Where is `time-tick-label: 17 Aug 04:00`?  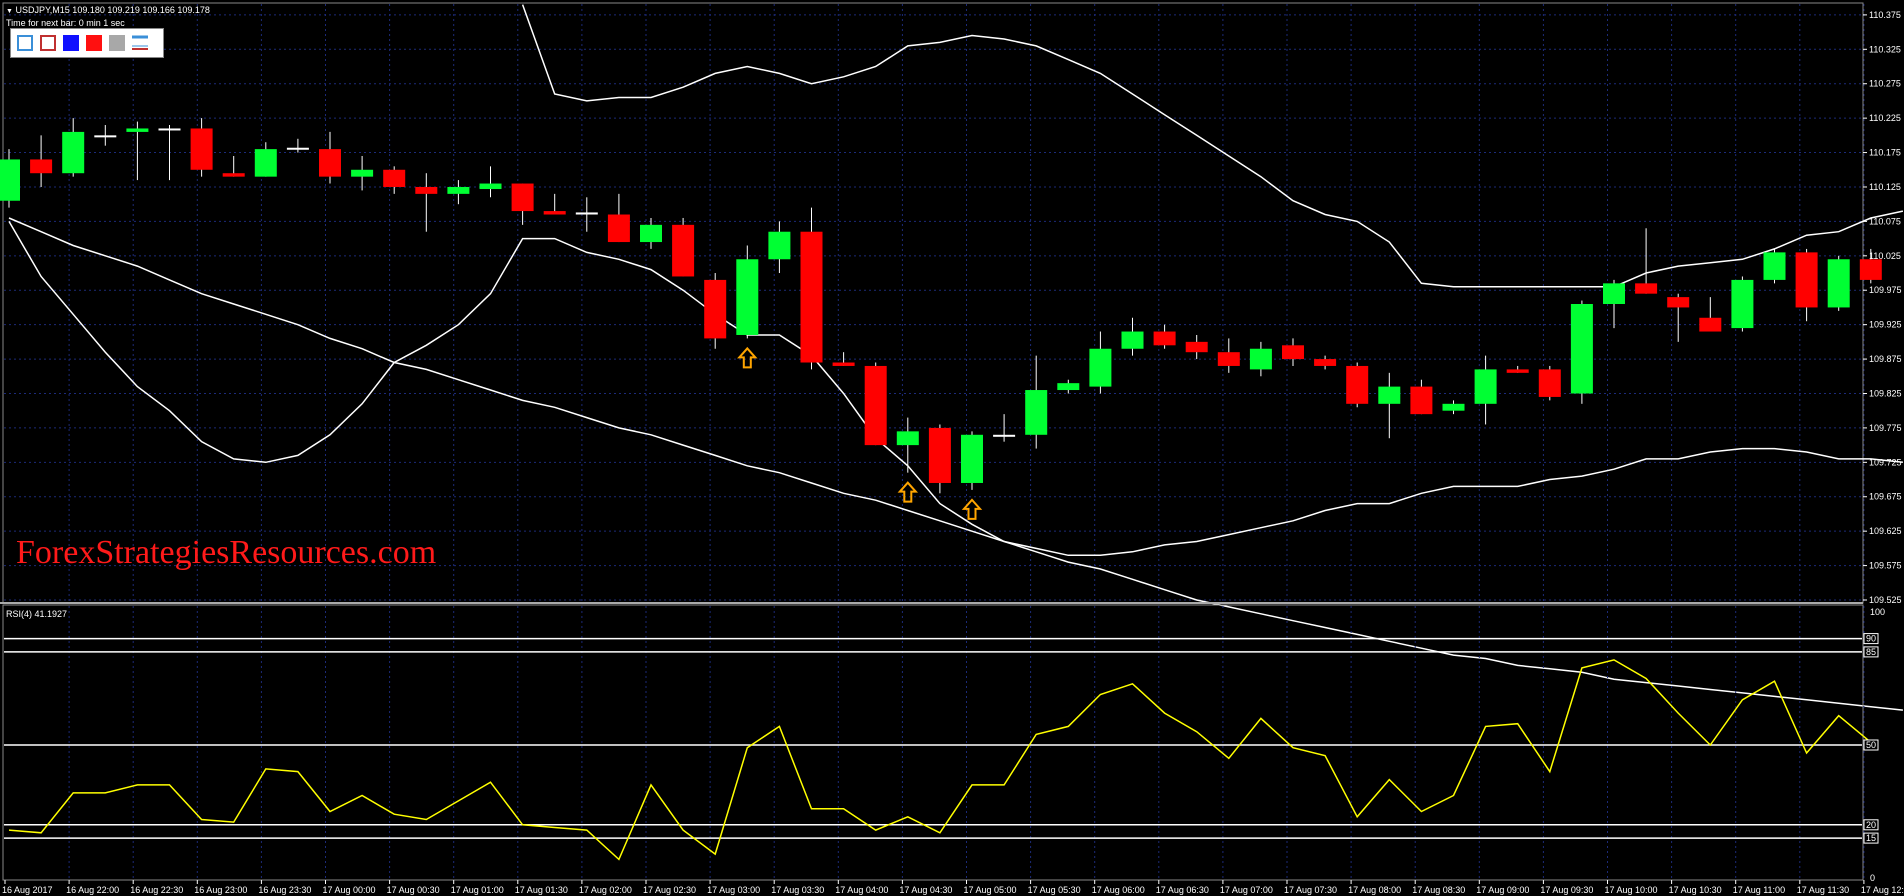 time-tick-label: 17 Aug 04:00 is located at coordinates (861, 890).